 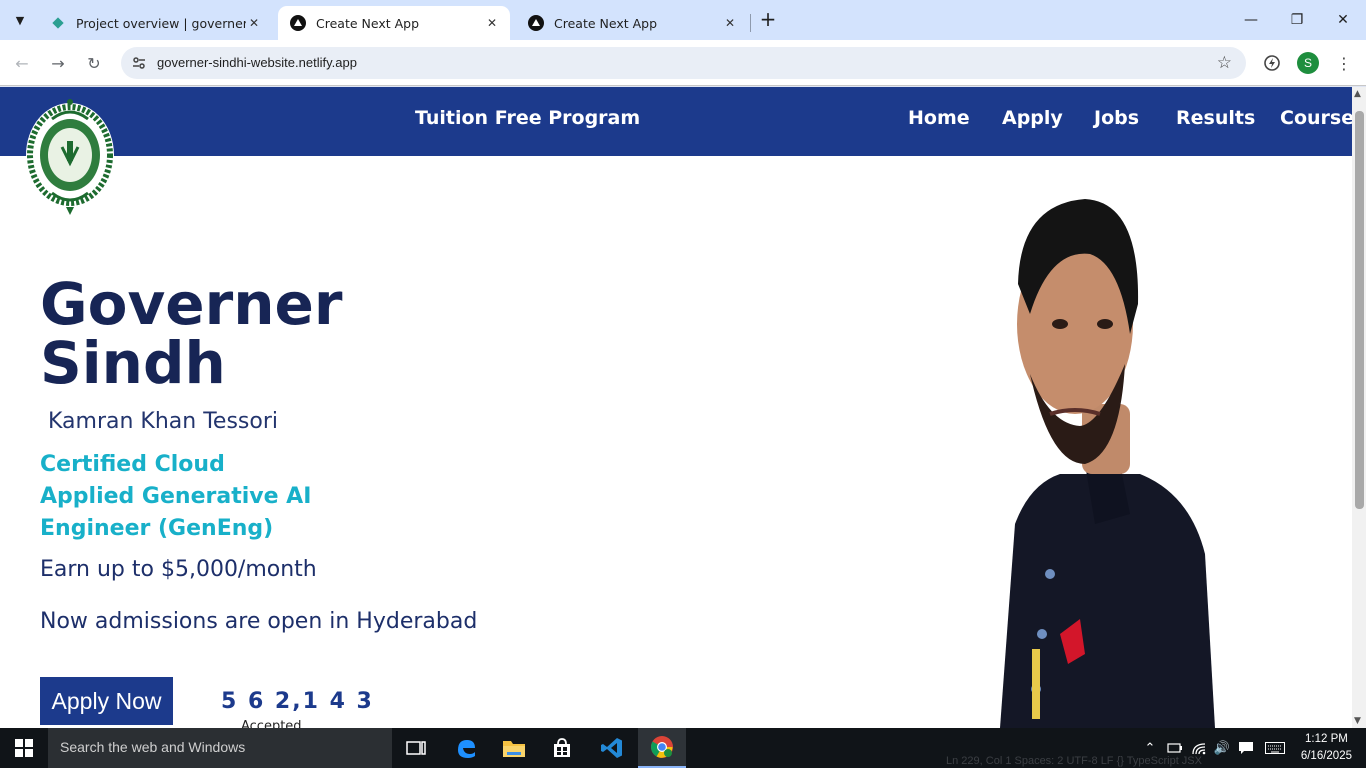 What do you see at coordinates (1116, 118) in the screenshot?
I see `nav-link-jobs: Jobs` at bounding box center [1116, 118].